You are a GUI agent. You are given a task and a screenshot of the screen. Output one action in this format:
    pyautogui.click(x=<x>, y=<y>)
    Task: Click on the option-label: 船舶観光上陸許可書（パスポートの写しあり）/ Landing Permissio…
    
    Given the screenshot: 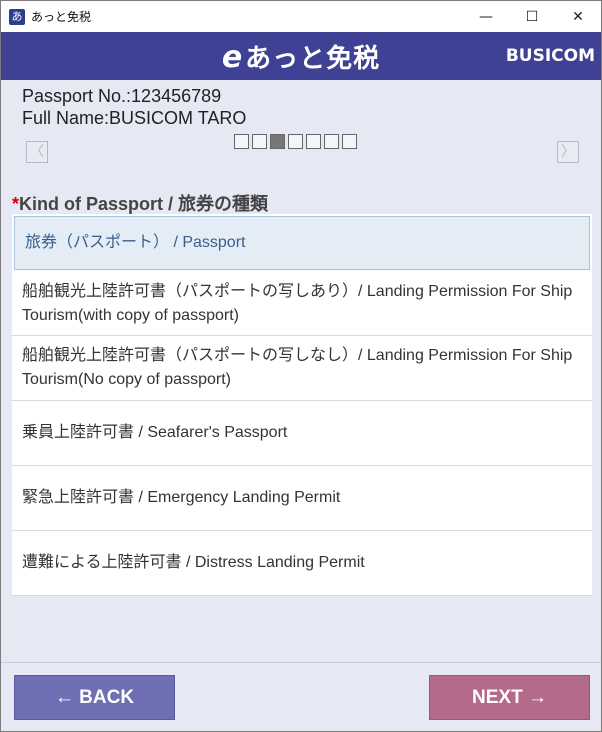 What is the action you would take?
    pyautogui.click(x=297, y=303)
    